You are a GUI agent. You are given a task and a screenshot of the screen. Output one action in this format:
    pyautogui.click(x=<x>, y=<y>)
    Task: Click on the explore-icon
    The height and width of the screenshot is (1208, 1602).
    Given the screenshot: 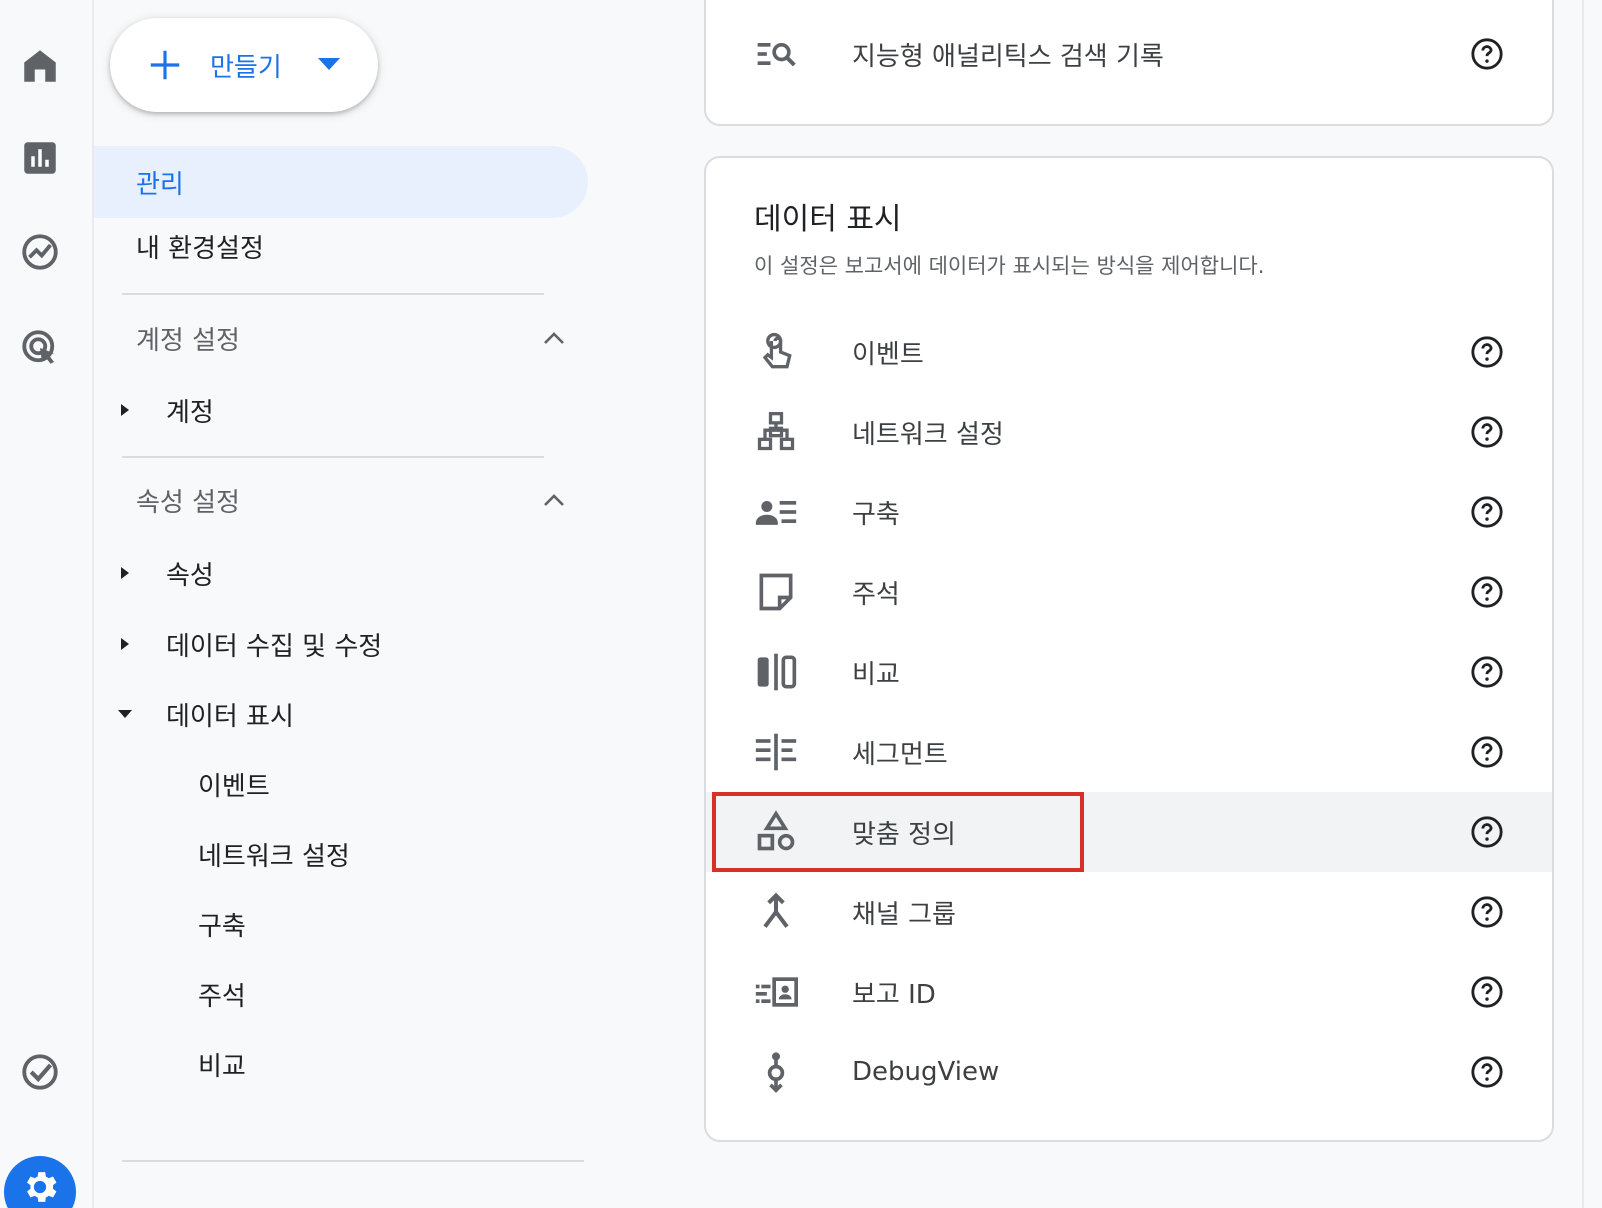 What is the action you would take?
    pyautogui.click(x=40, y=252)
    